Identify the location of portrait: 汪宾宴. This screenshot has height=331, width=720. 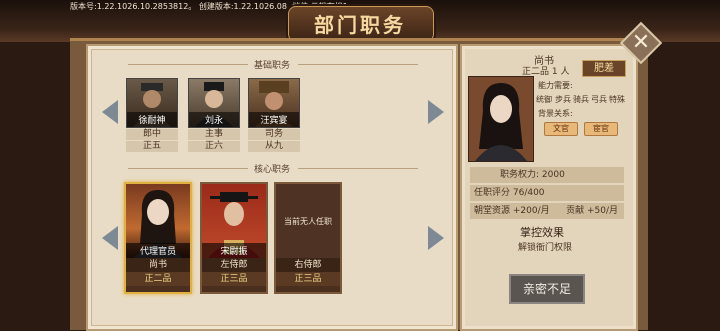
(274, 103).